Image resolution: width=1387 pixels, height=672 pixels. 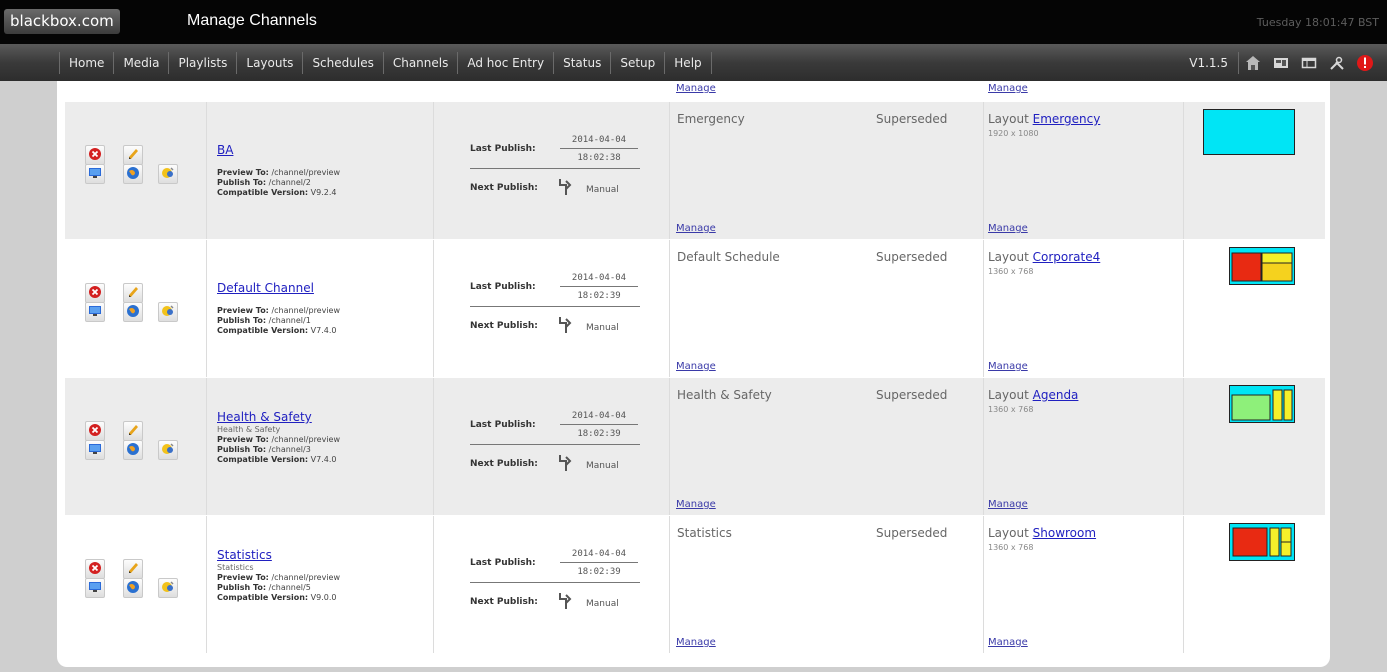 I want to click on layout-name-link: Agenda, so click(x=1056, y=395).